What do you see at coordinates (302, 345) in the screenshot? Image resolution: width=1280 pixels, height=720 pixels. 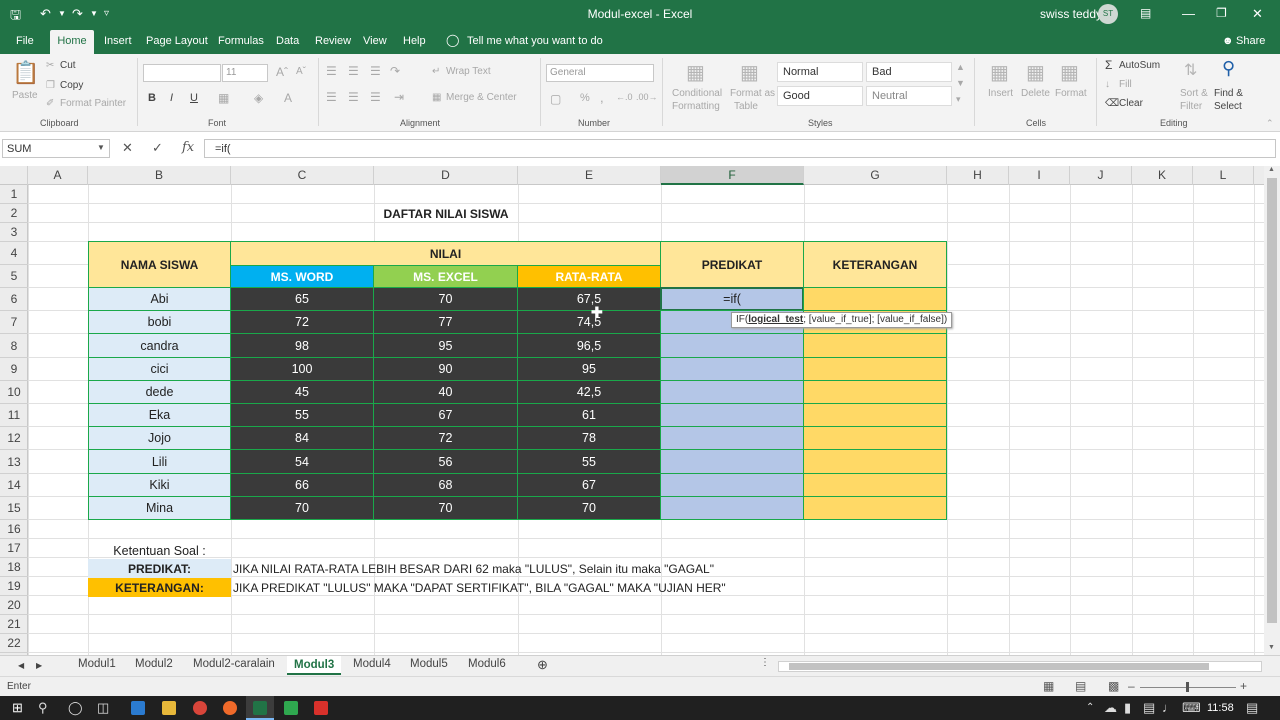 I see `cell-word-3: 98` at bounding box center [302, 345].